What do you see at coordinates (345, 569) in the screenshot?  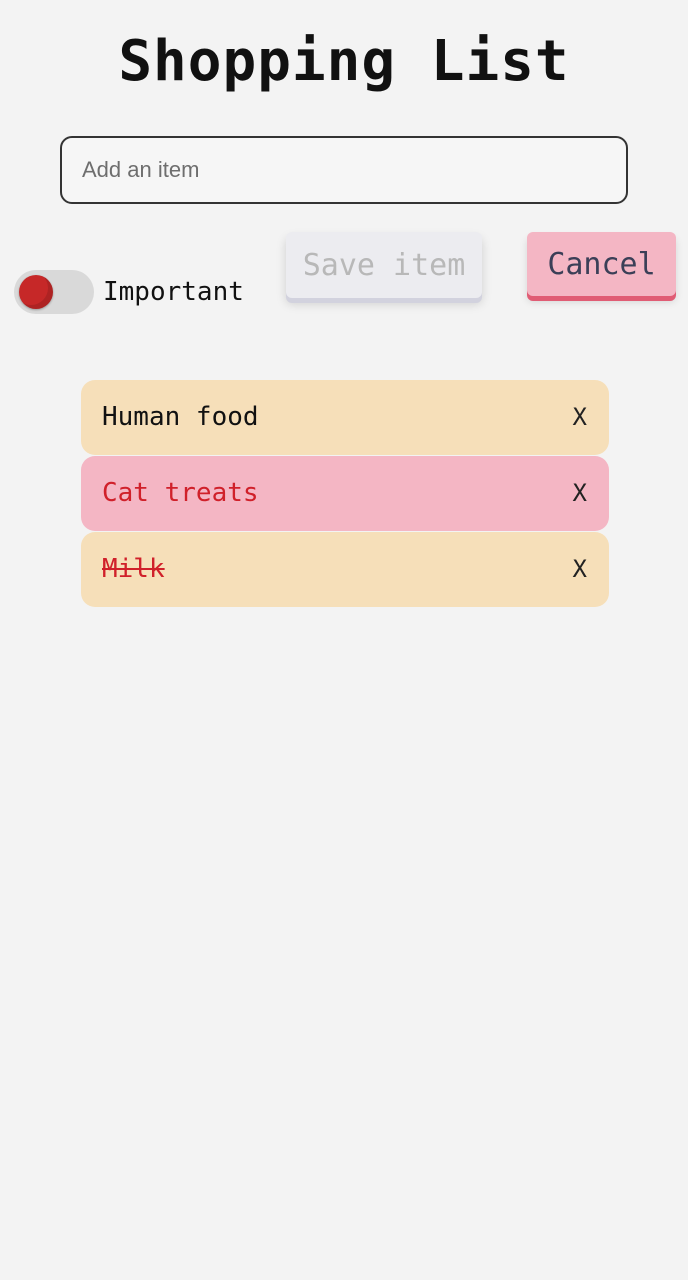 I see `list-item: Milk X` at bounding box center [345, 569].